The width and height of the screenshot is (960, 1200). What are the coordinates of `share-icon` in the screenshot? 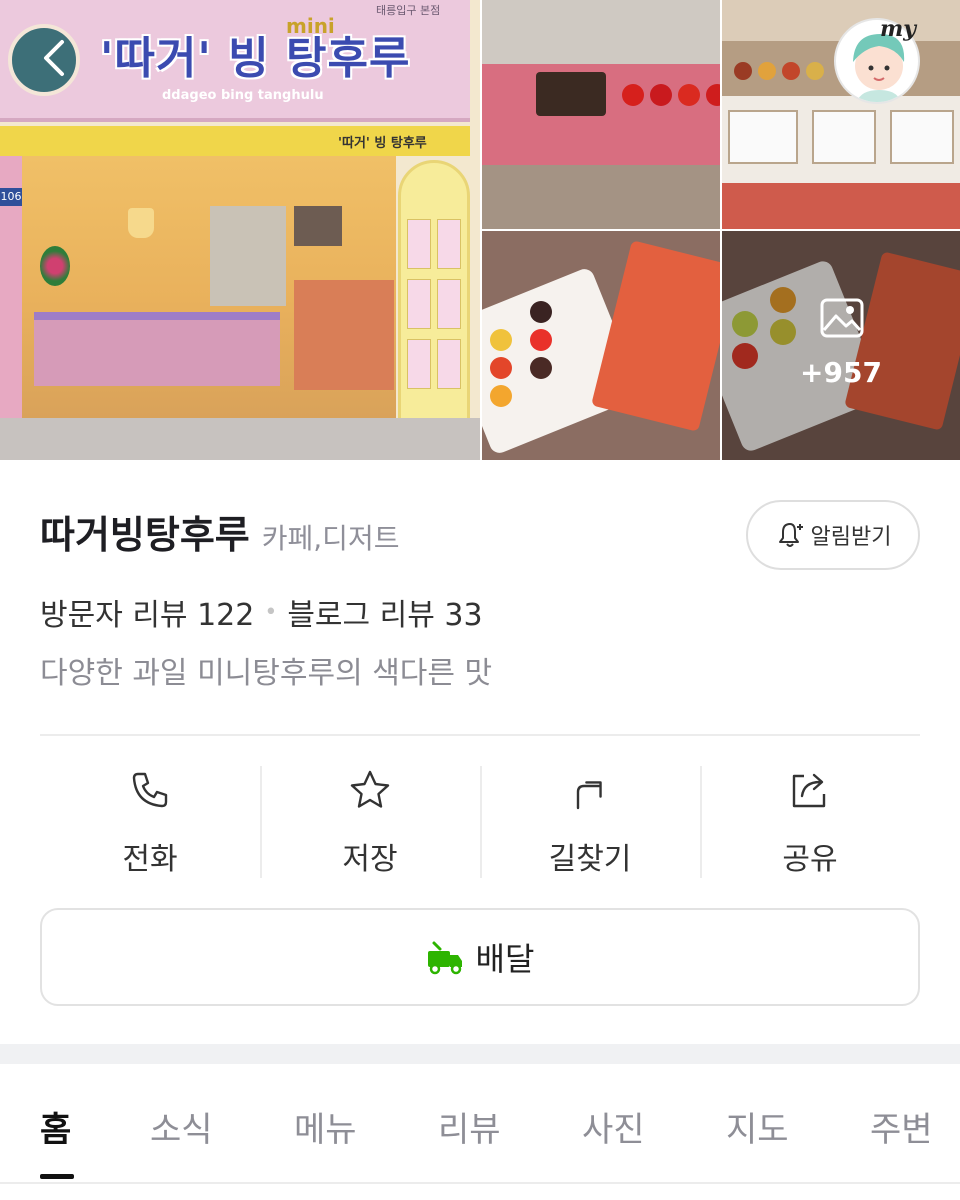 It's located at (809, 790).